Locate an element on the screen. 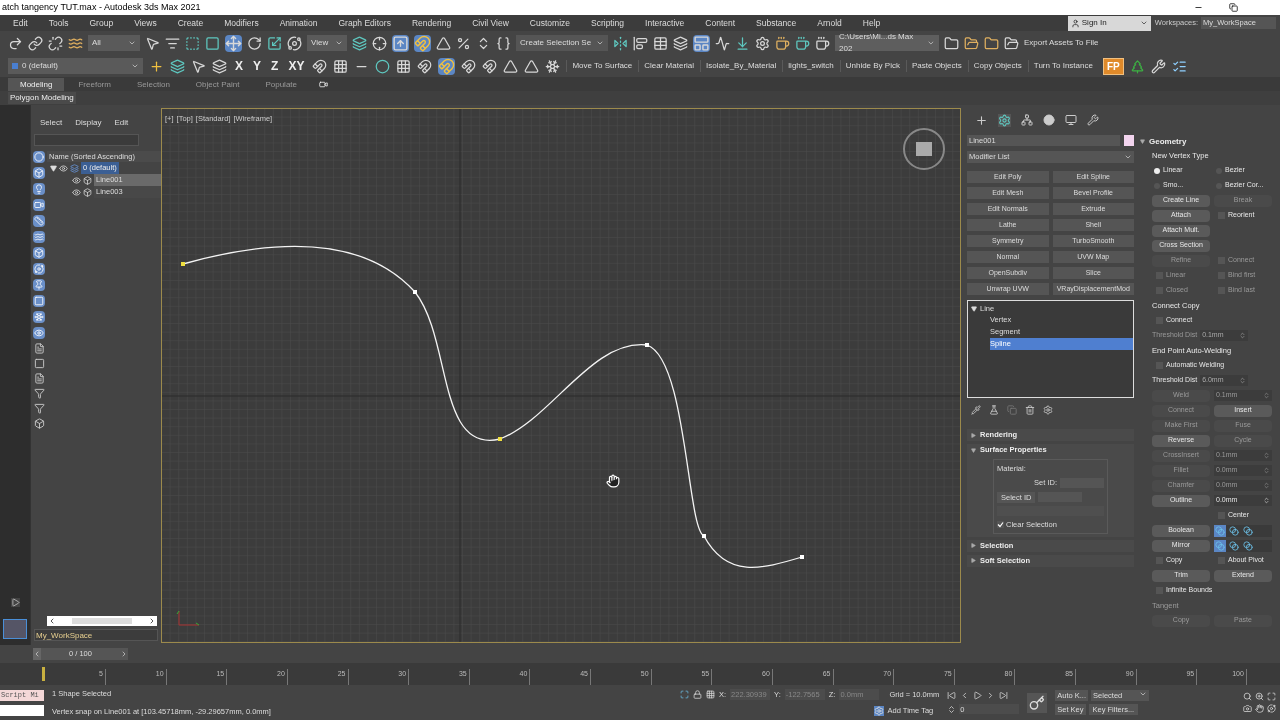 The width and height of the screenshot is (1280, 720). menu-item: Edit is located at coordinates (20, 23).